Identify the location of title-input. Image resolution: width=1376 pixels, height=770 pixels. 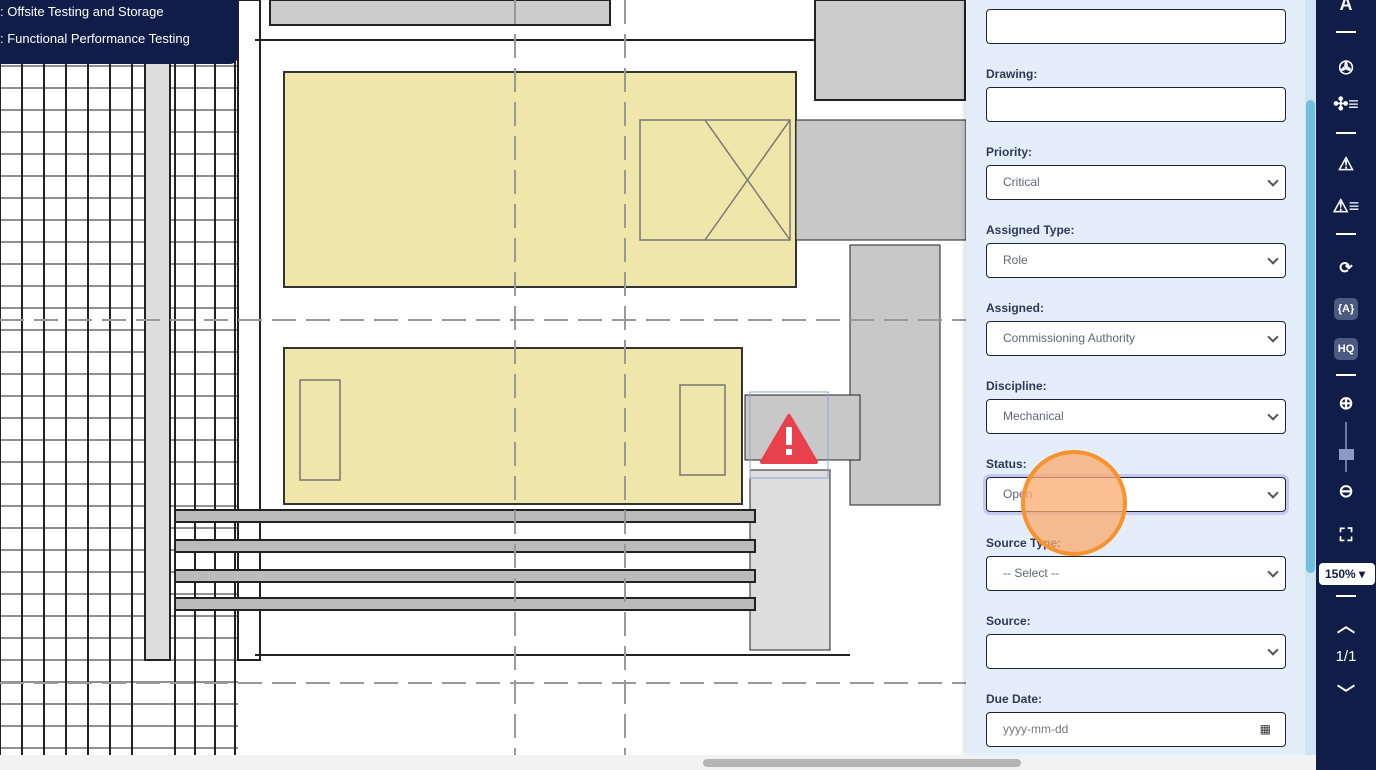
(1136, 26).